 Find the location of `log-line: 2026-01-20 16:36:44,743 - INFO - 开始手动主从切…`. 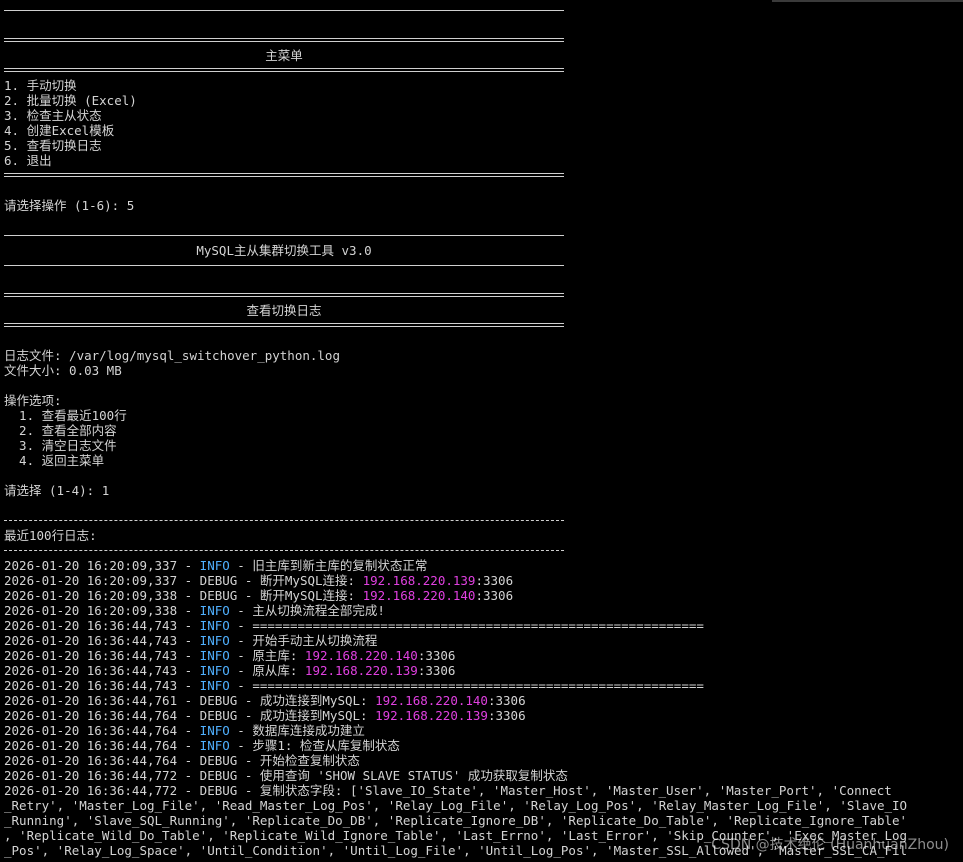

log-line: 2026-01-20 16:36:44,743 - INFO - 开始手动主从切… is located at coordinates (191, 640).